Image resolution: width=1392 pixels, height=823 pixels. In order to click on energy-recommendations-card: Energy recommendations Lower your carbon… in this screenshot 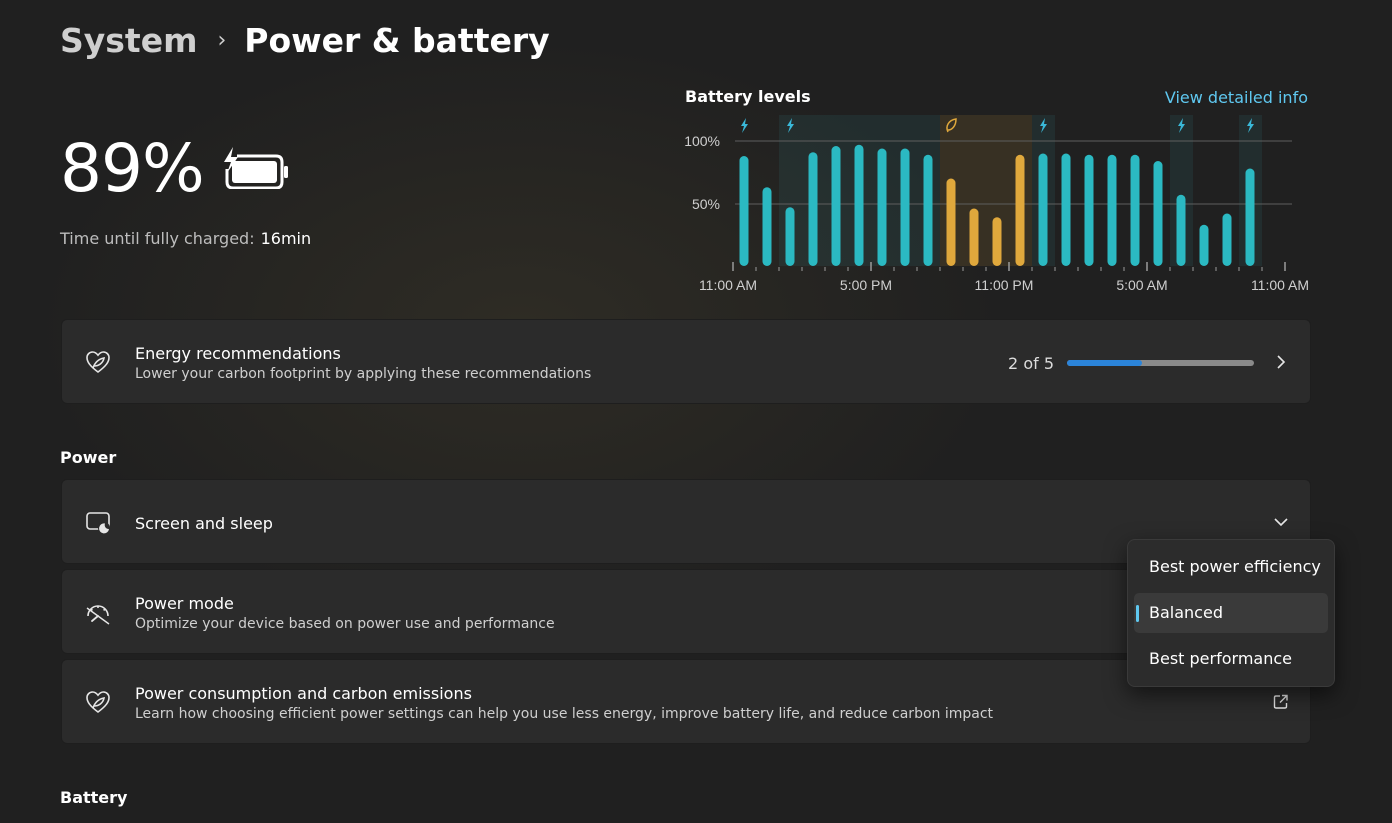, I will do `click(686, 361)`.